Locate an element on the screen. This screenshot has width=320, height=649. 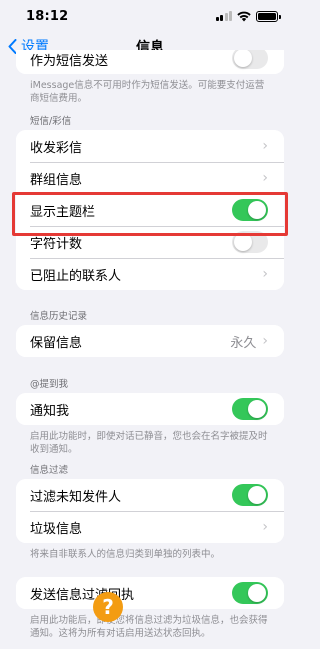
row-label: 保留信息 is located at coordinates (56, 343).